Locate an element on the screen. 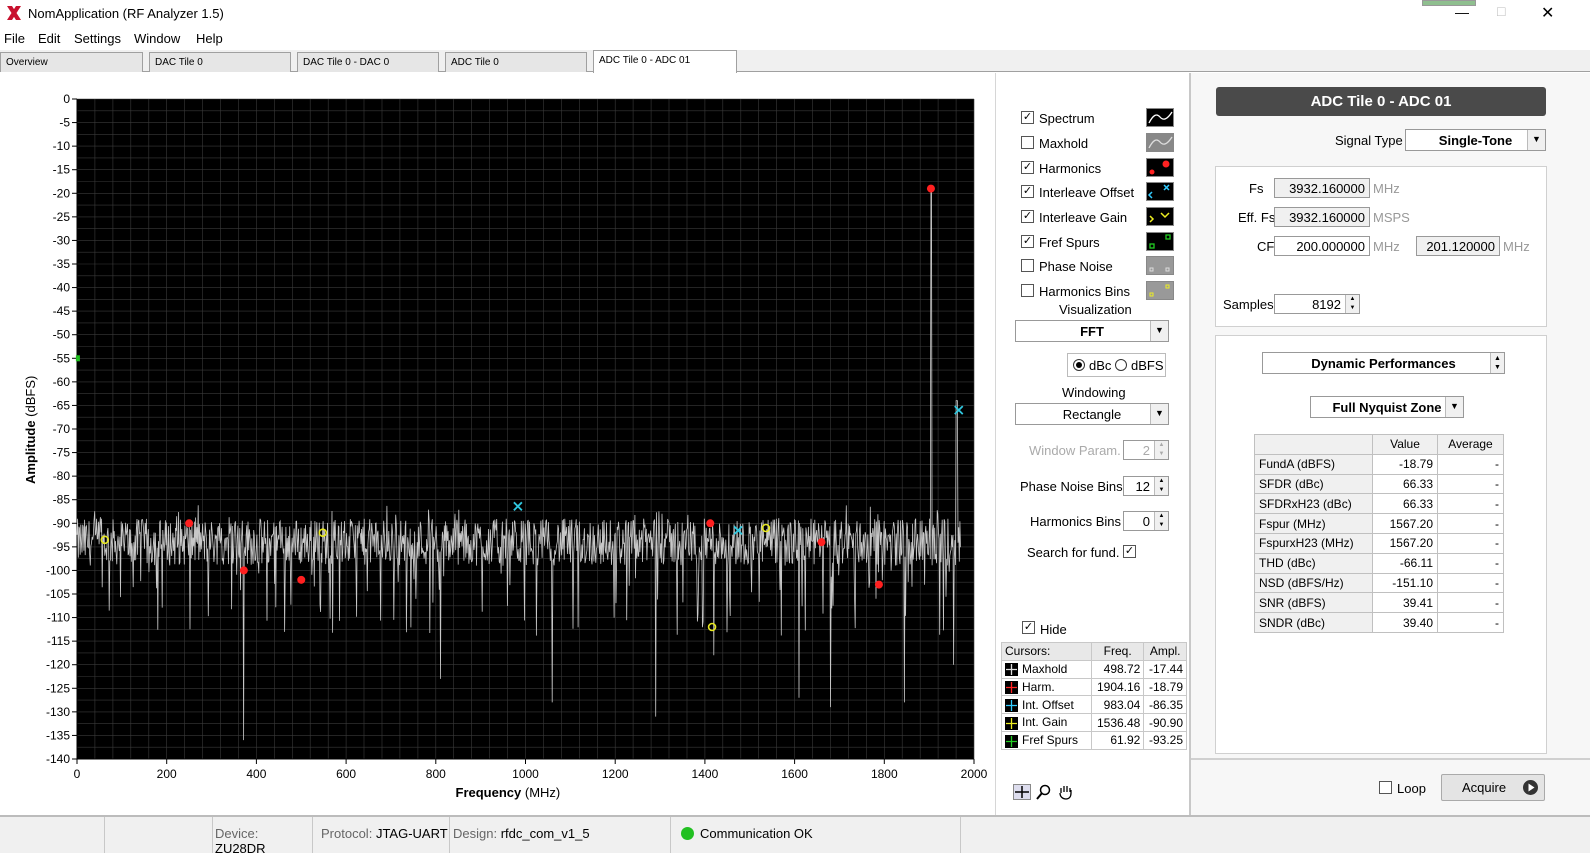  metric-name: NSD (dBFS/Hz) is located at coordinates (1313, 583).